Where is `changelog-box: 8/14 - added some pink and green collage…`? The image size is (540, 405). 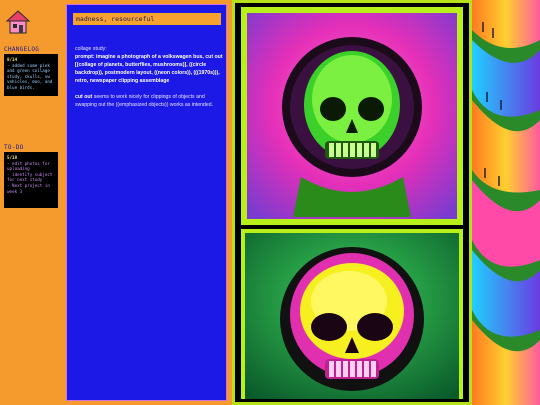
changelog-box: 8/14 - added some pink and green collage… is located at coordinates (31, 75).